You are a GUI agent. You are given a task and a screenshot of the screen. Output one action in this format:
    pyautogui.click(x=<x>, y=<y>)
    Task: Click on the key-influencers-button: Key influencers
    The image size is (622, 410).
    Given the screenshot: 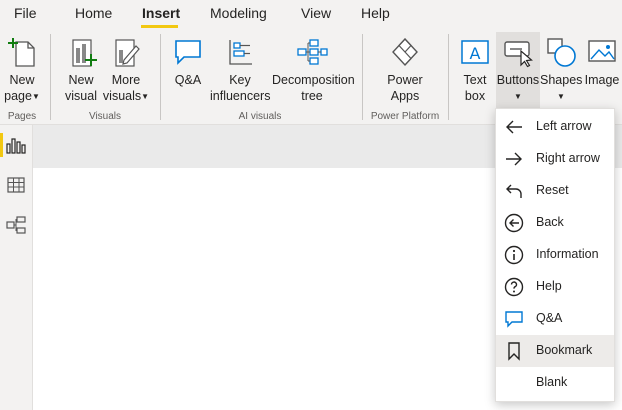 What is the action you would take?
    pyautogui.click(x=240, y=69)
    